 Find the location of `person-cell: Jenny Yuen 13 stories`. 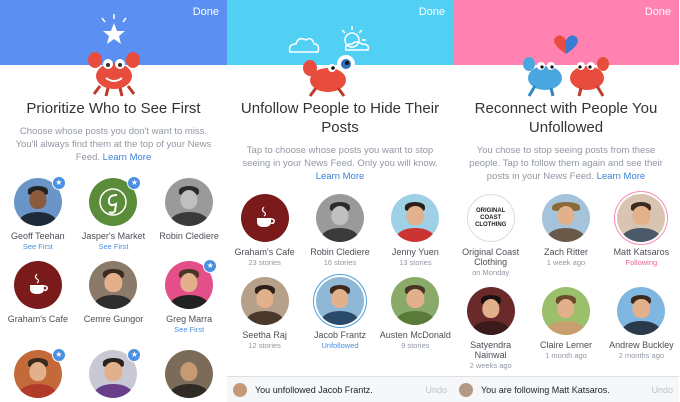

person-cell: Jenny Yuen 13 stories is located at coordinates (415, 230).